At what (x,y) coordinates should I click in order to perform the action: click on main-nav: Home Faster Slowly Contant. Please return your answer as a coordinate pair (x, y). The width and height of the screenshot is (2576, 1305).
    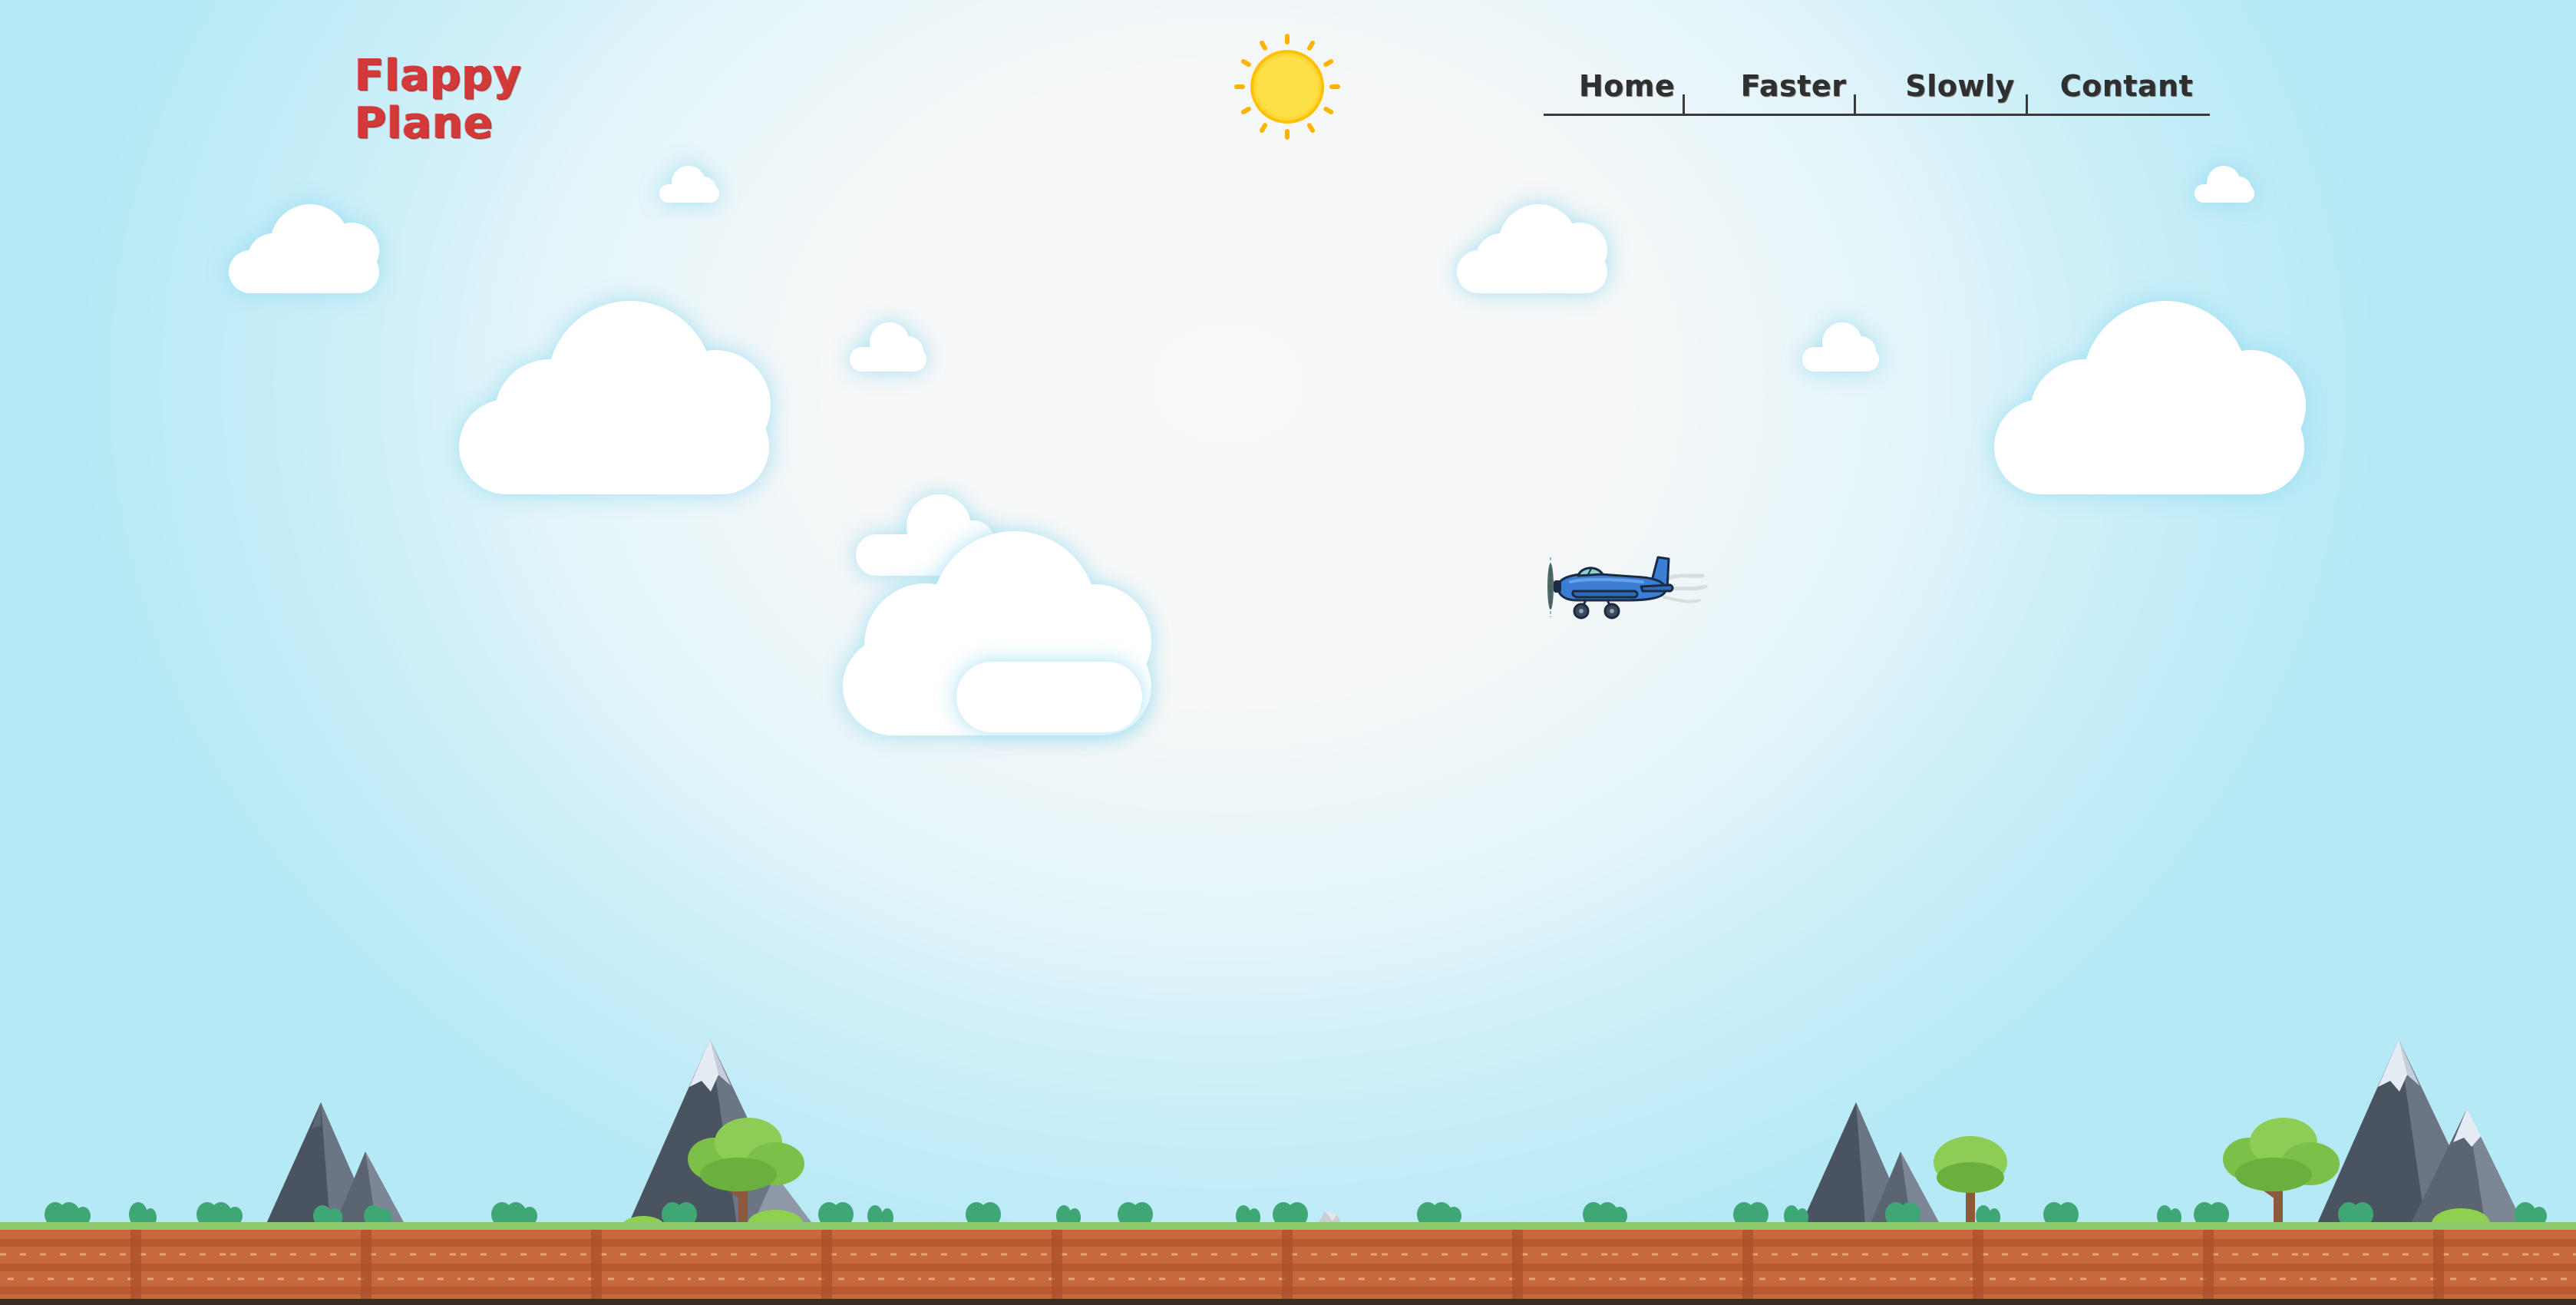
    Looking at the image, I should click on (1877, 91).